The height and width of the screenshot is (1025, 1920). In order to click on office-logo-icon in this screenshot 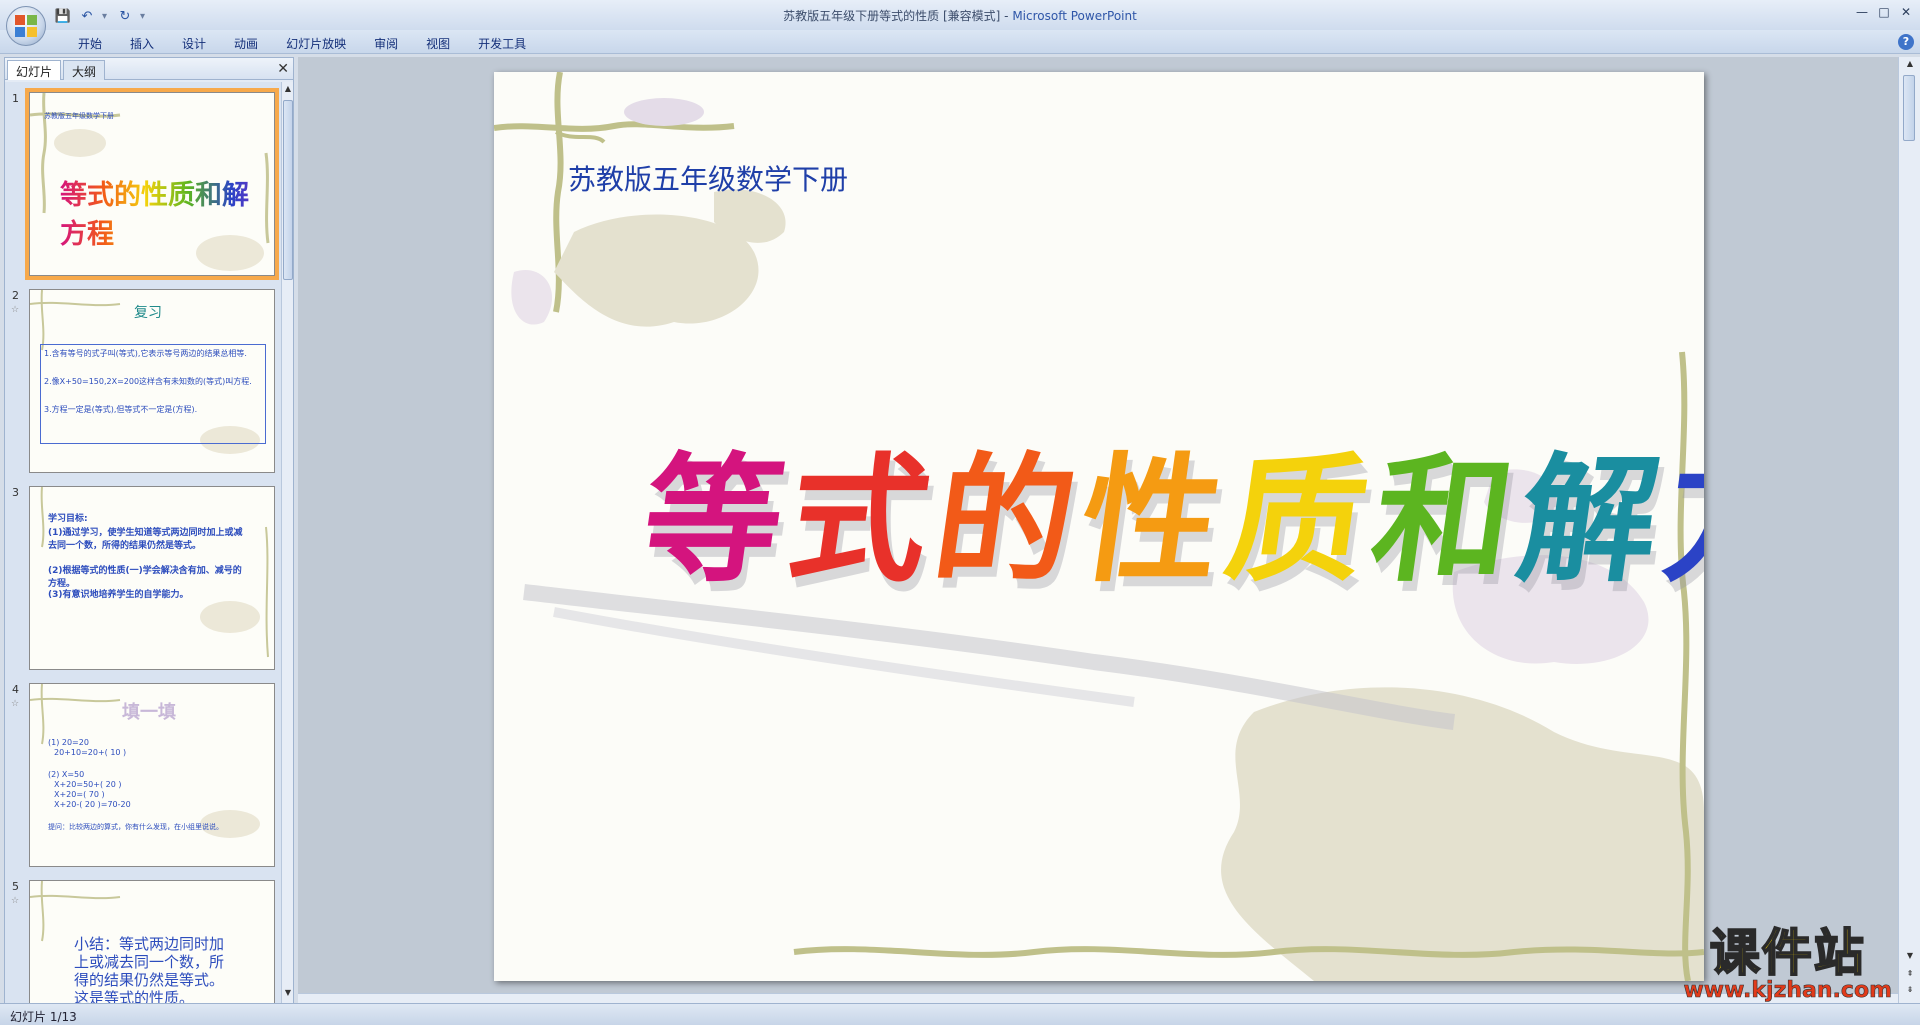, I will do `click(26, 26)`.